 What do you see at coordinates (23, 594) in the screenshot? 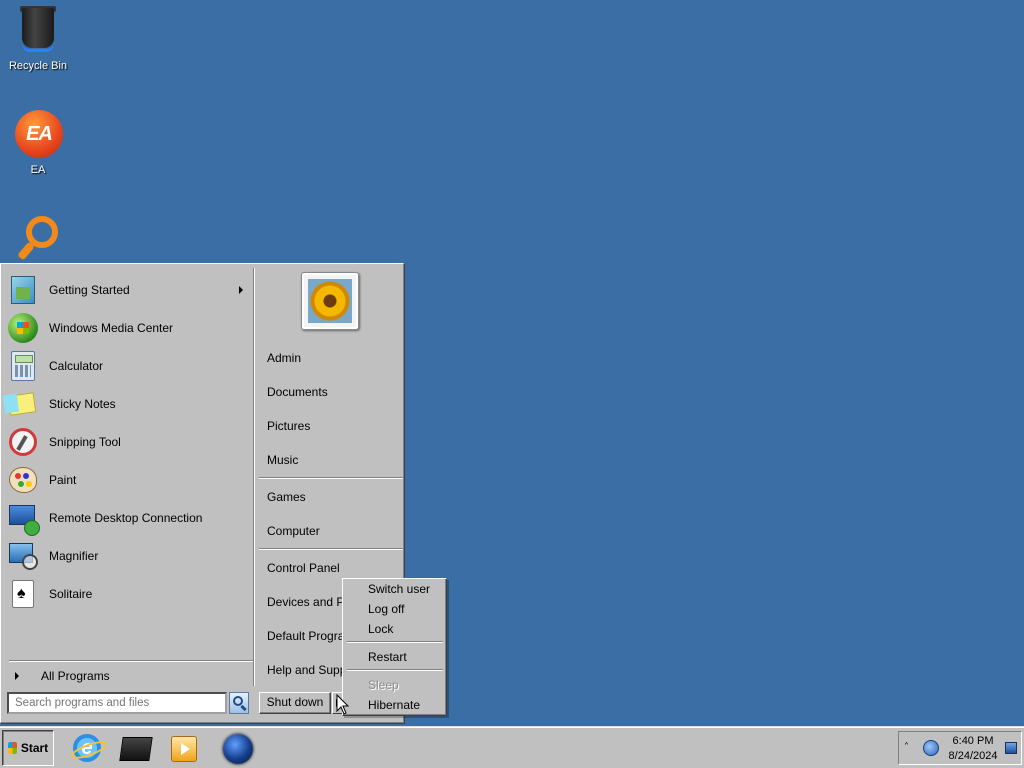
I see `solitaire-icon` at bounding box center [23, 594].